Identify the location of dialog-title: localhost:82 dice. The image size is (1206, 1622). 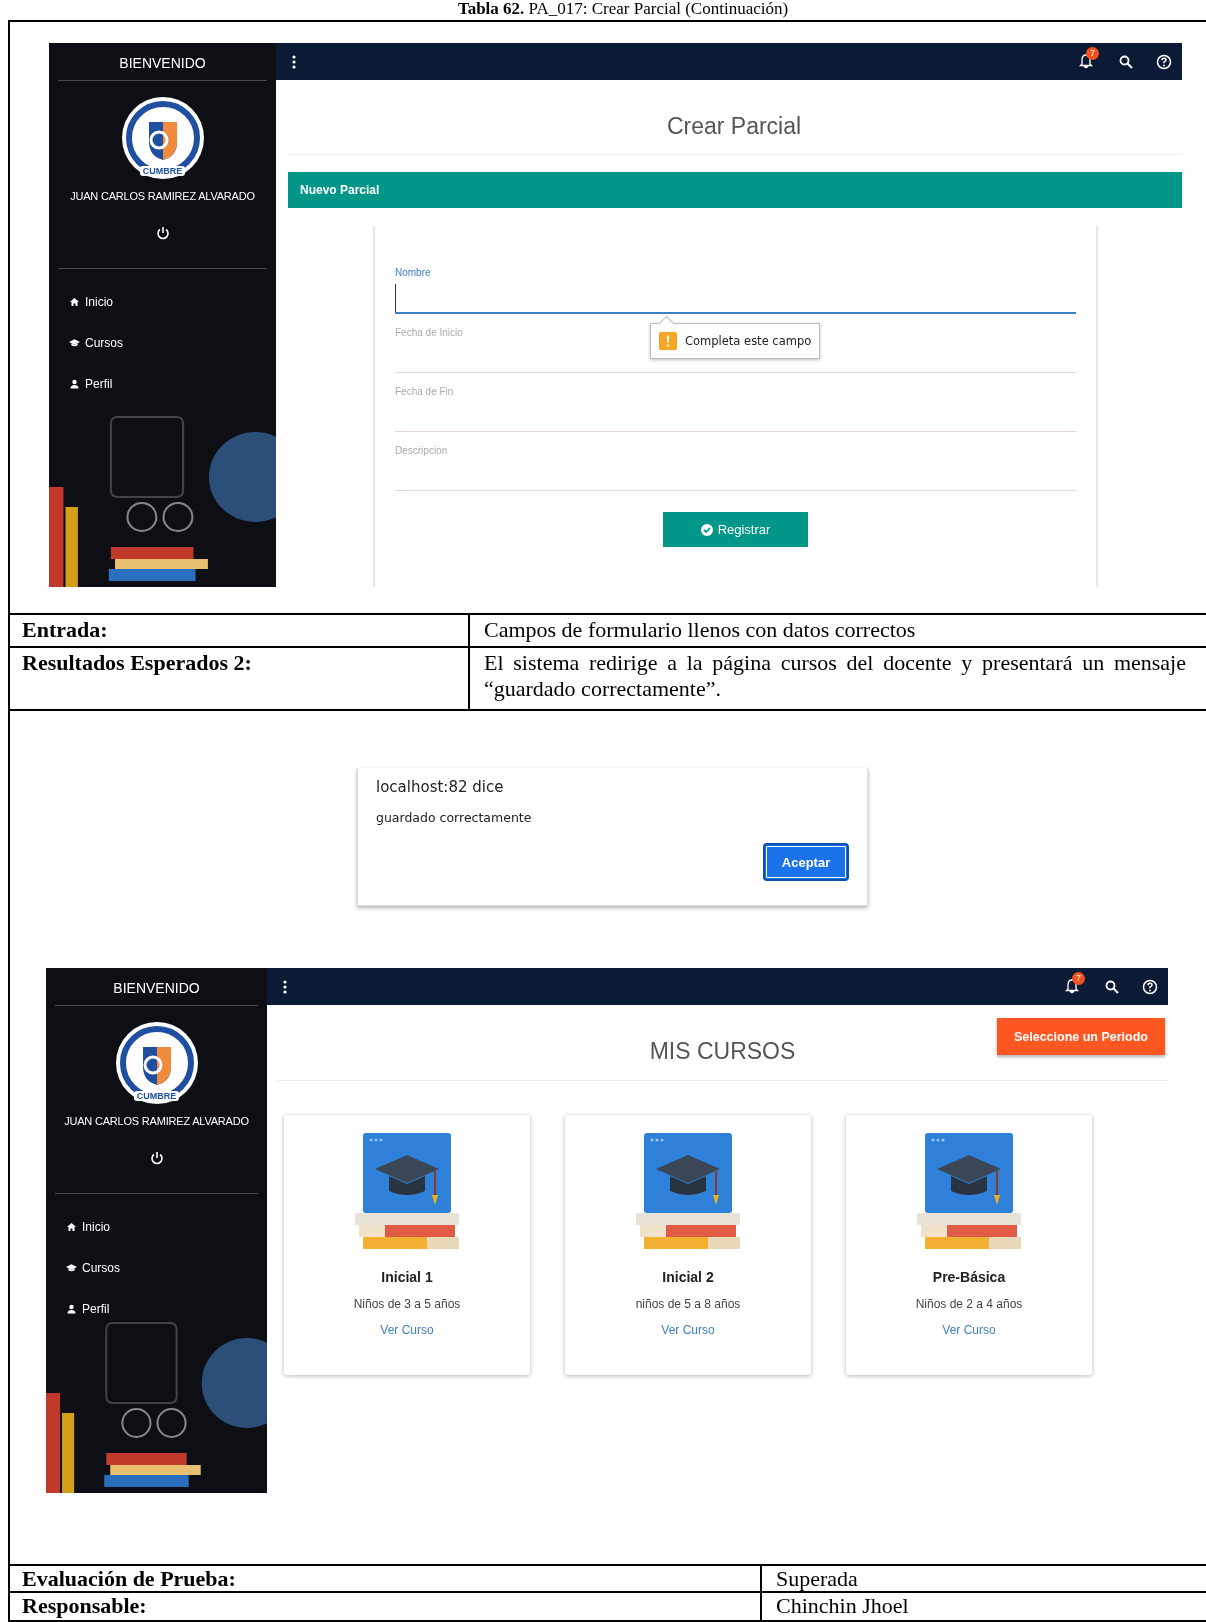
(440, 787).